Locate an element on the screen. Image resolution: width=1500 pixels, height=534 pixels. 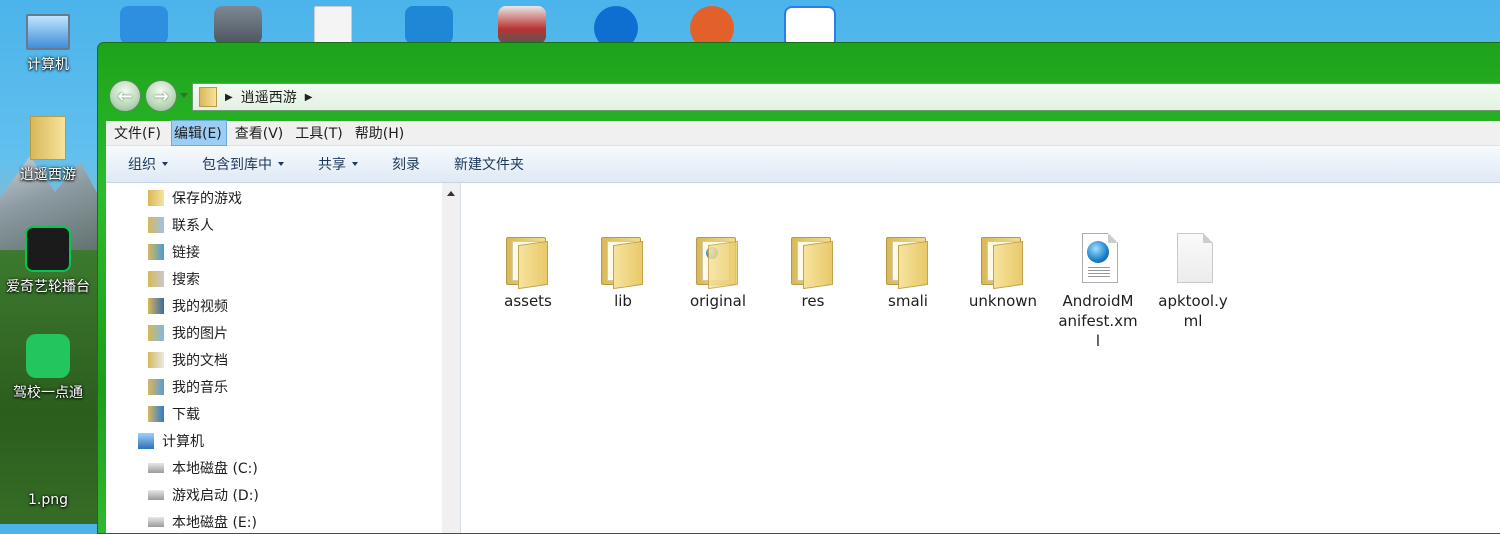
nav-item-label: 我的视频 is located at coordinates (200, 307).